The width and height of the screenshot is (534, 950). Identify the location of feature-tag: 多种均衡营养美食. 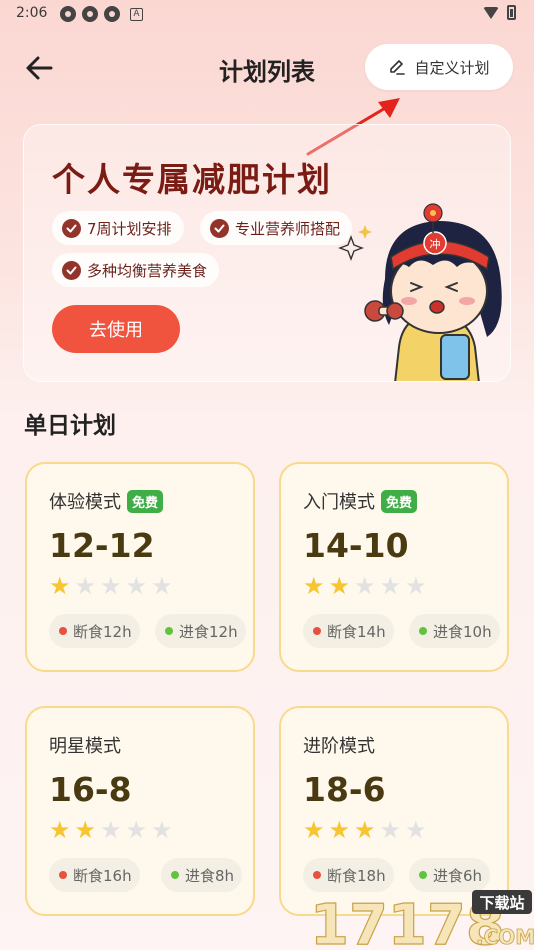
(136, 270).